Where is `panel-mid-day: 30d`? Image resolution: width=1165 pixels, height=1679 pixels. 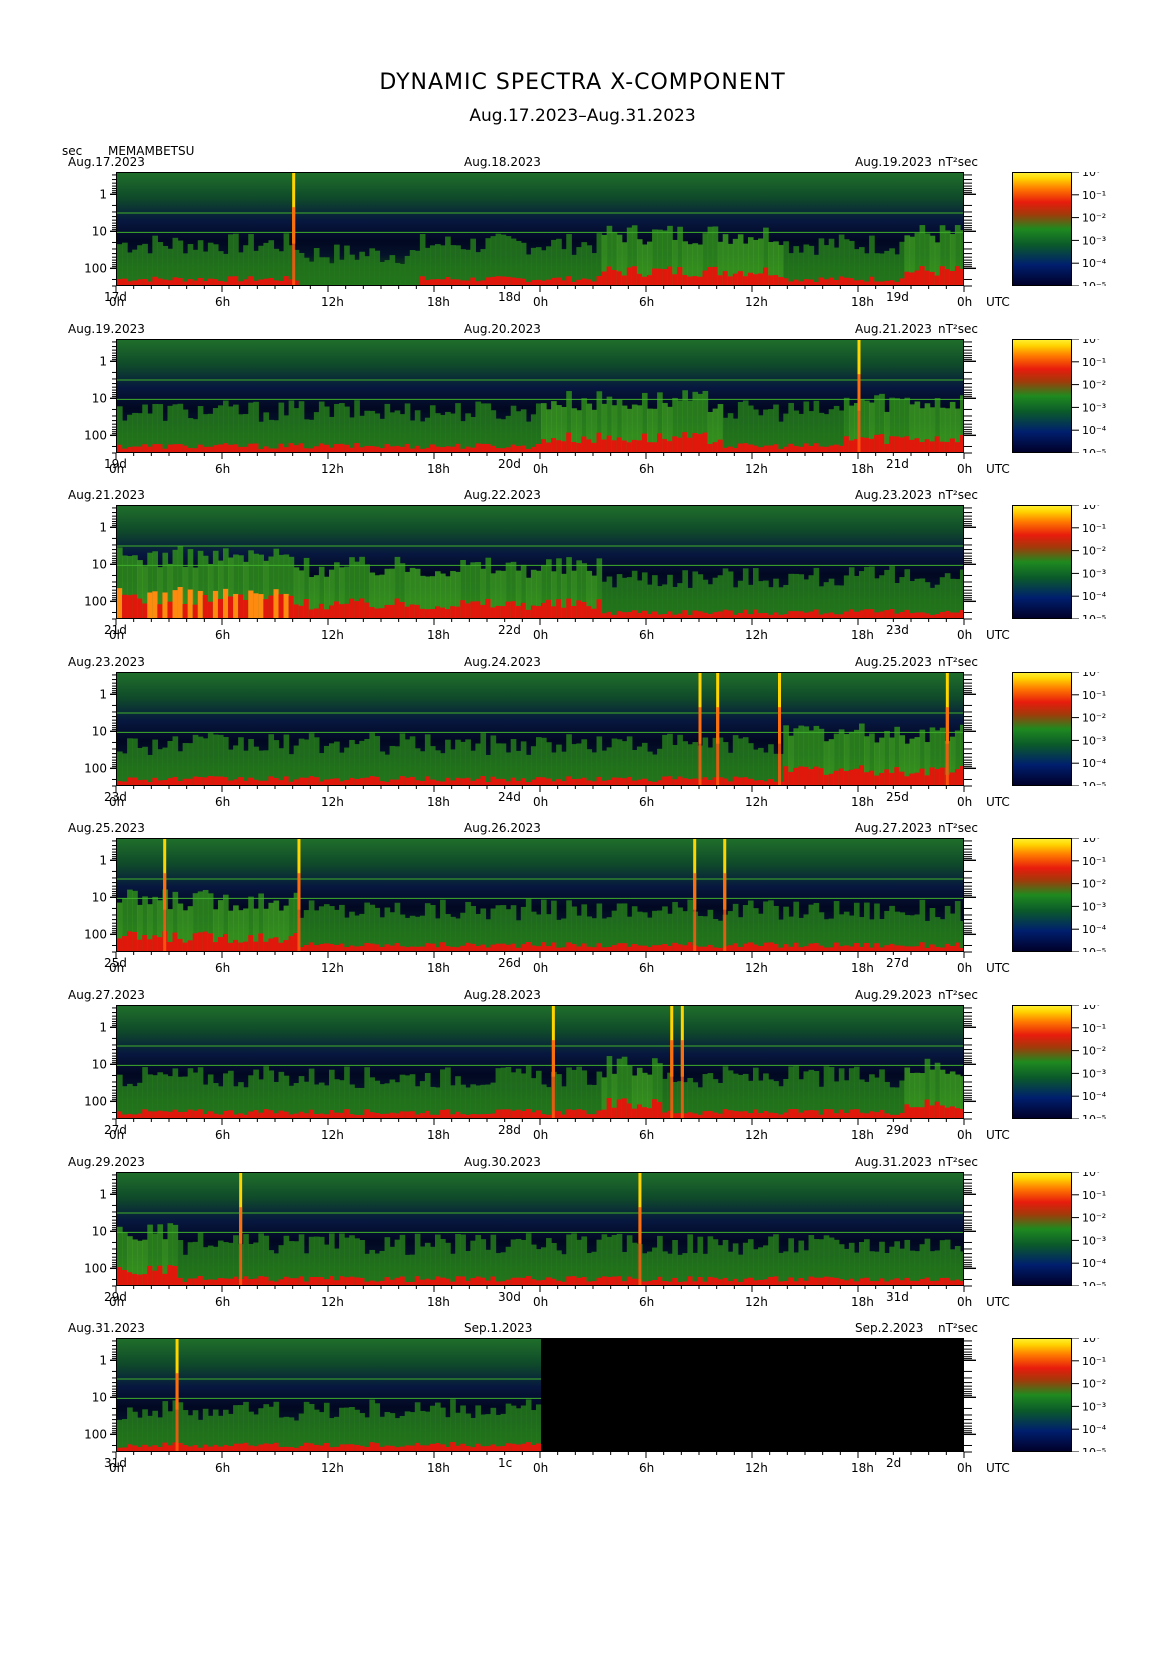
panel-mid-day: 30d is located at coordinates (509, 1296).